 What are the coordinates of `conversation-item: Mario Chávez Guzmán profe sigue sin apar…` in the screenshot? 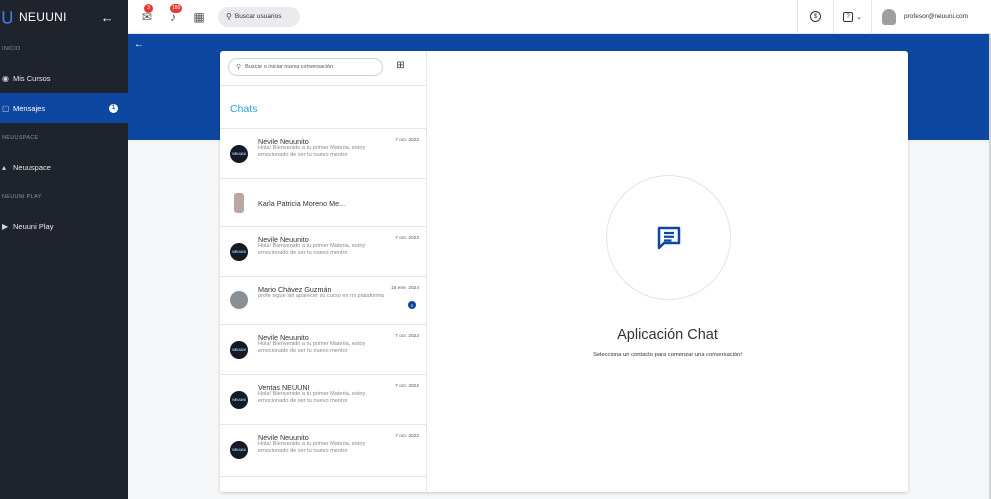 It's located at (323, 301).